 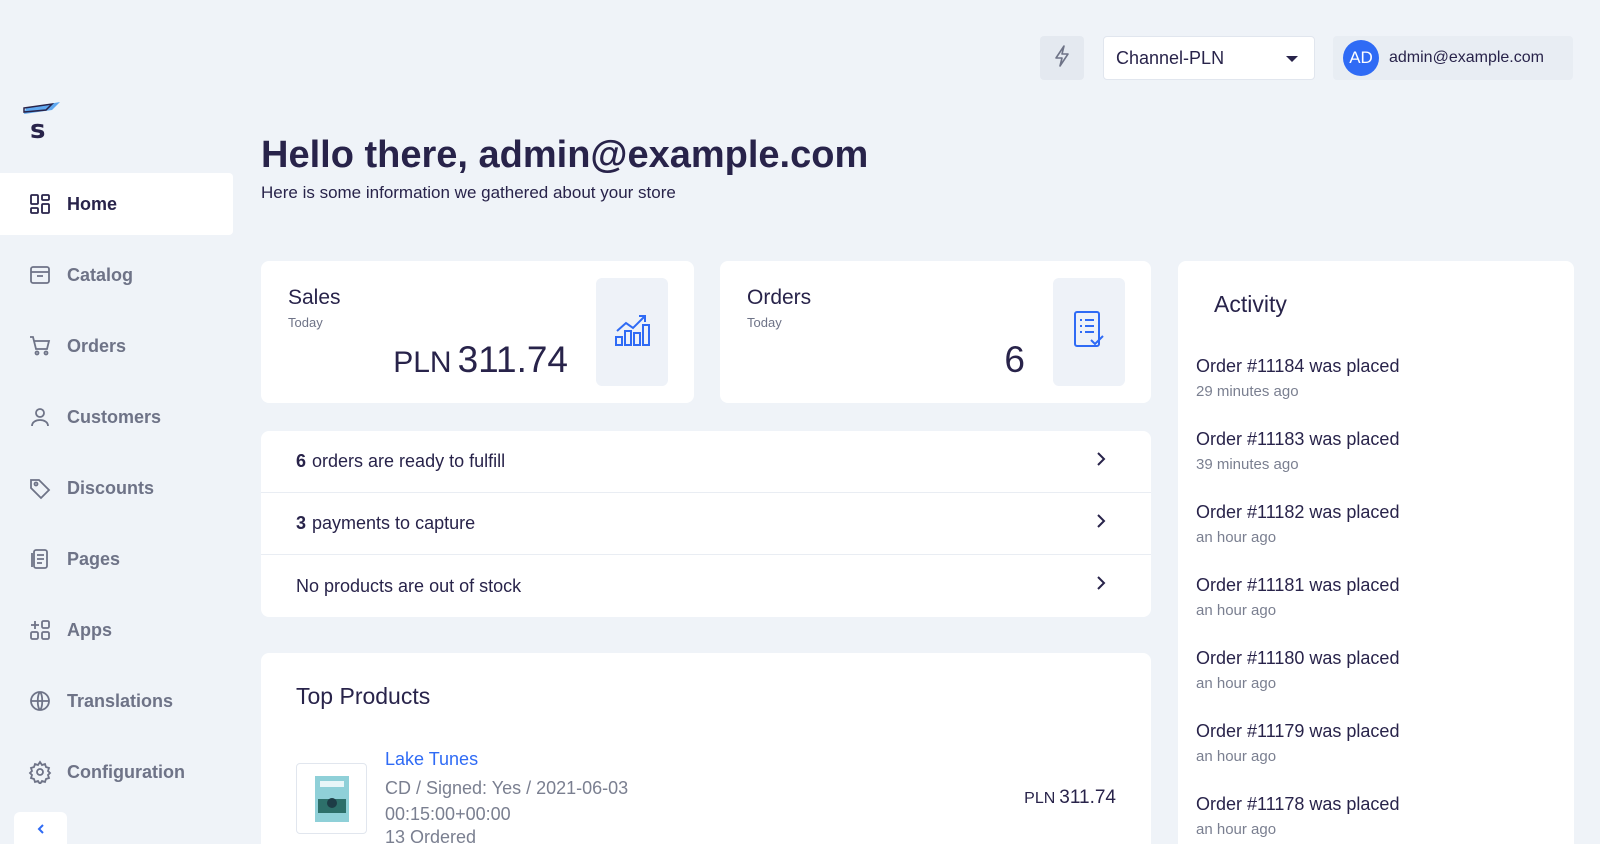 I want to click on sidebar-item-label: Apps, so click(x=89, y=629).